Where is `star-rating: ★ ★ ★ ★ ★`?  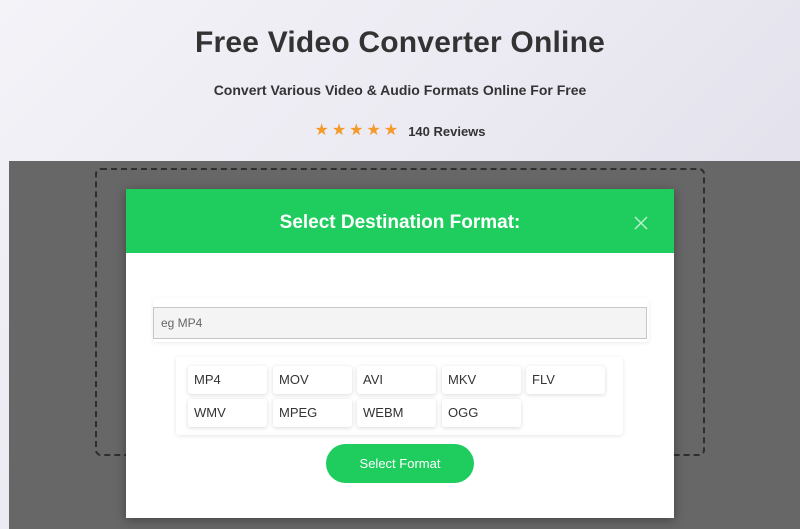 star-rating: ★ ★ ★ ★ ★ is located at coordinates (356, 131).